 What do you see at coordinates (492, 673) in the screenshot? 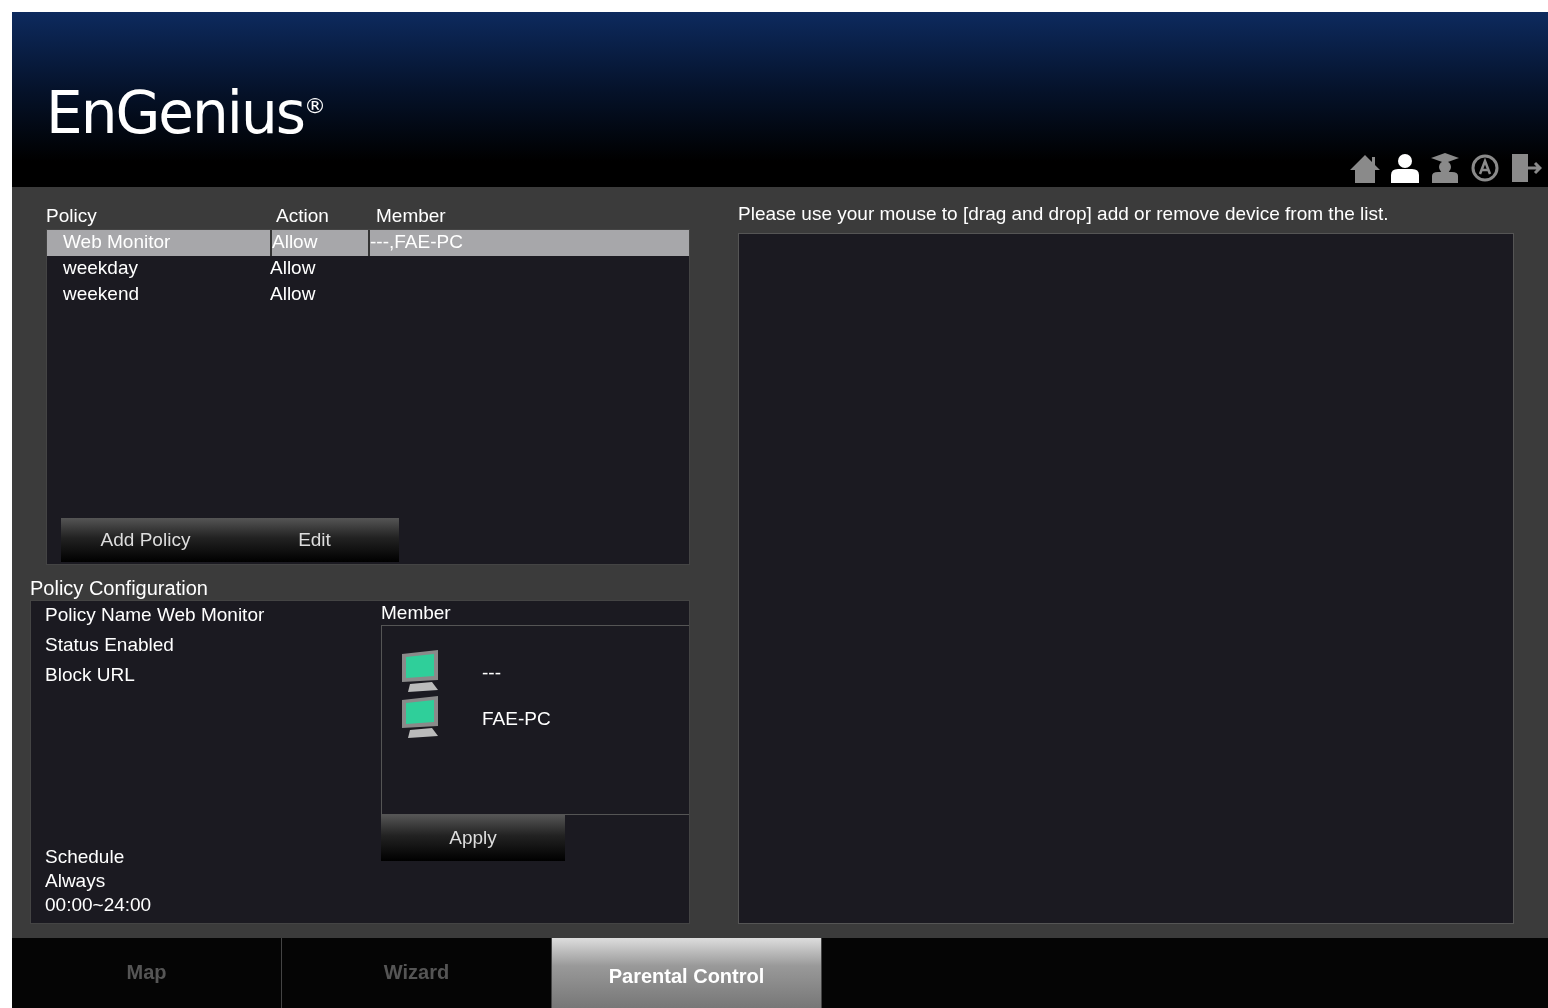
I see `member-name: ---` at bounding box center [492, 673].